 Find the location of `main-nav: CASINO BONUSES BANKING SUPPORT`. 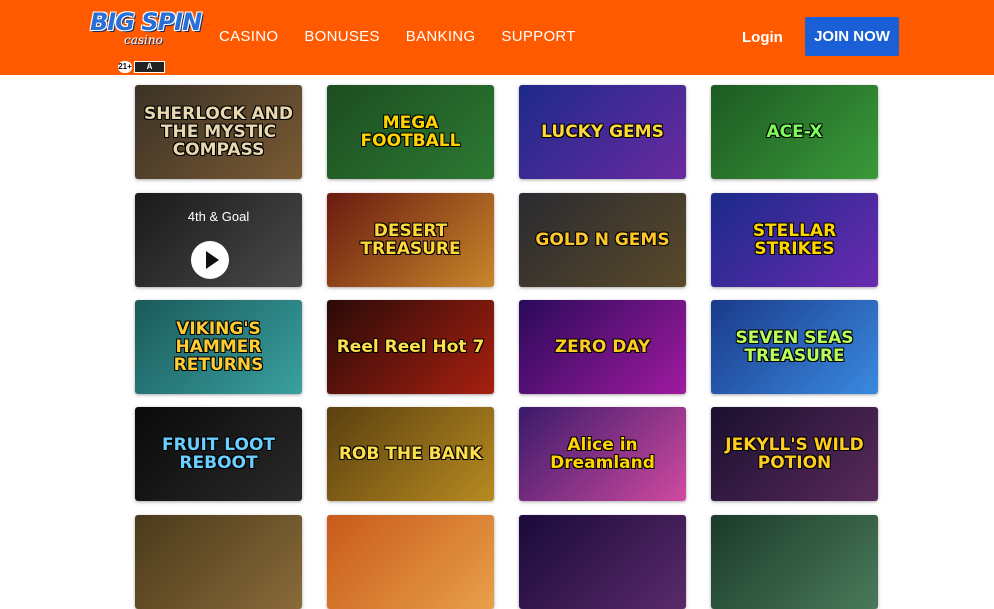

main-nav: CASINO BONUSES BANKING SUPPORT is located at coordinates (410, 36).